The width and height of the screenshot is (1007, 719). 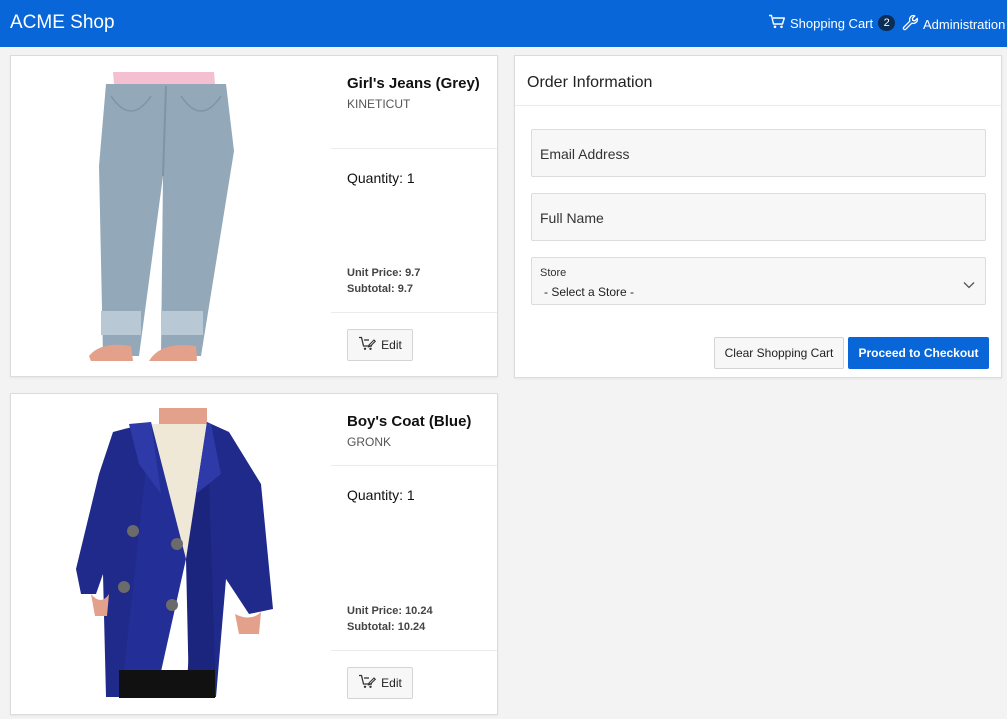 I want to click on nav-shopping-cart: Shopping Cart 2, so click(x=832, y=23).